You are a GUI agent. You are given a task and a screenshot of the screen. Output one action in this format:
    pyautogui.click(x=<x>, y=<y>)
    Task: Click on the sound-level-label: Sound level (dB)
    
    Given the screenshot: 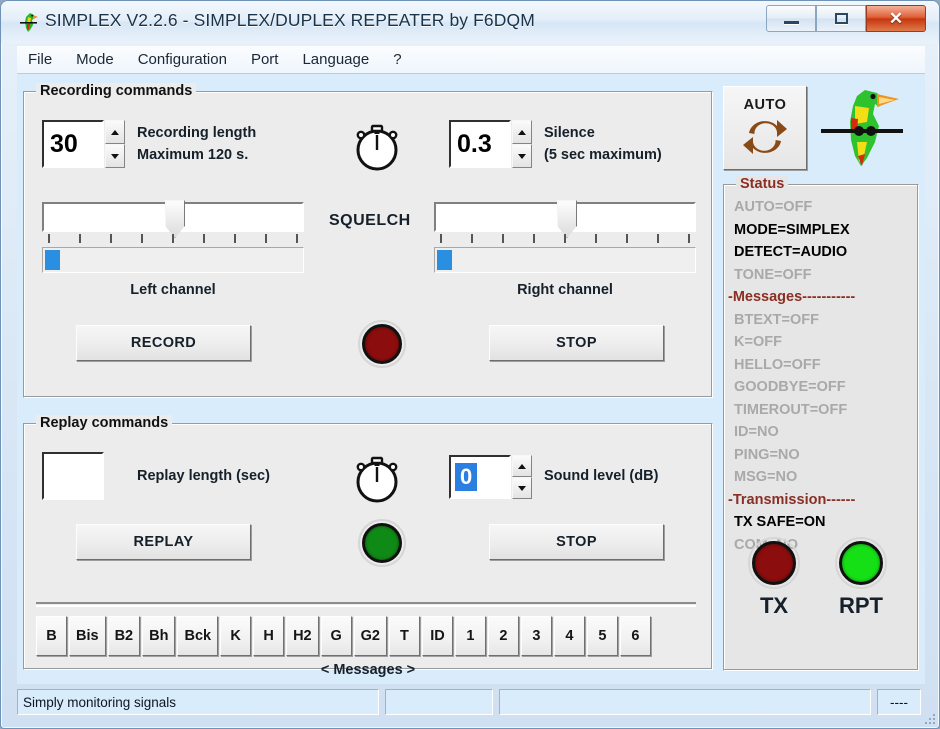 What is the action you would take?
    pyautogui.click(x=601, y=476)
    